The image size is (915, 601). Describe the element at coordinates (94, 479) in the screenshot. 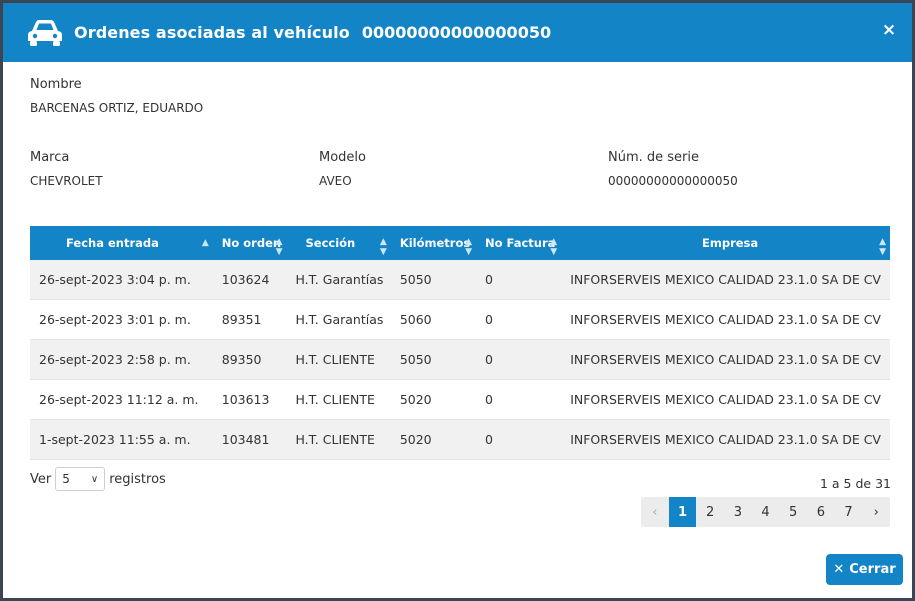

I see `chevron-down-icon: ∨` at that location.